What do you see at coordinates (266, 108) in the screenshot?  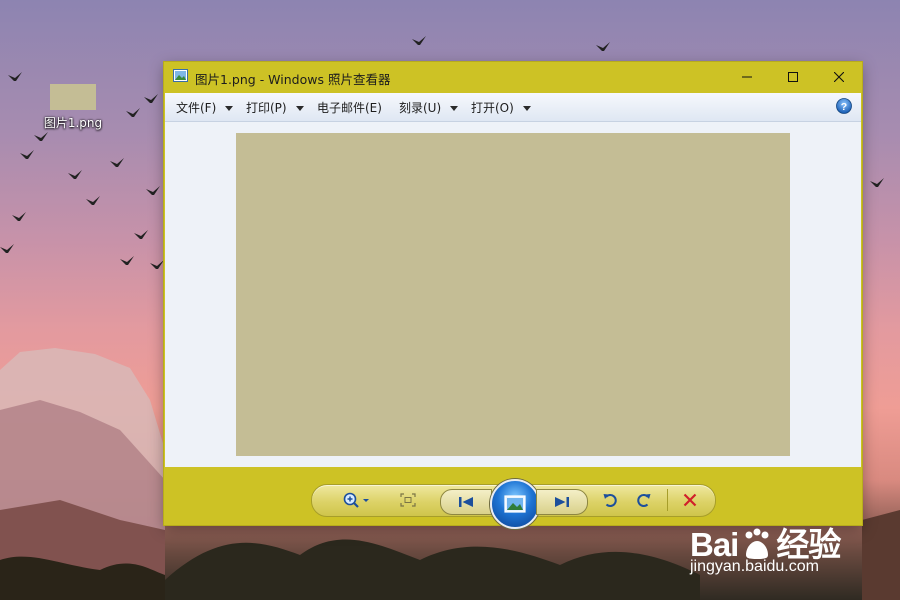 I see `menu-print-label: 打印(P)` at bounding box center [266, 108].